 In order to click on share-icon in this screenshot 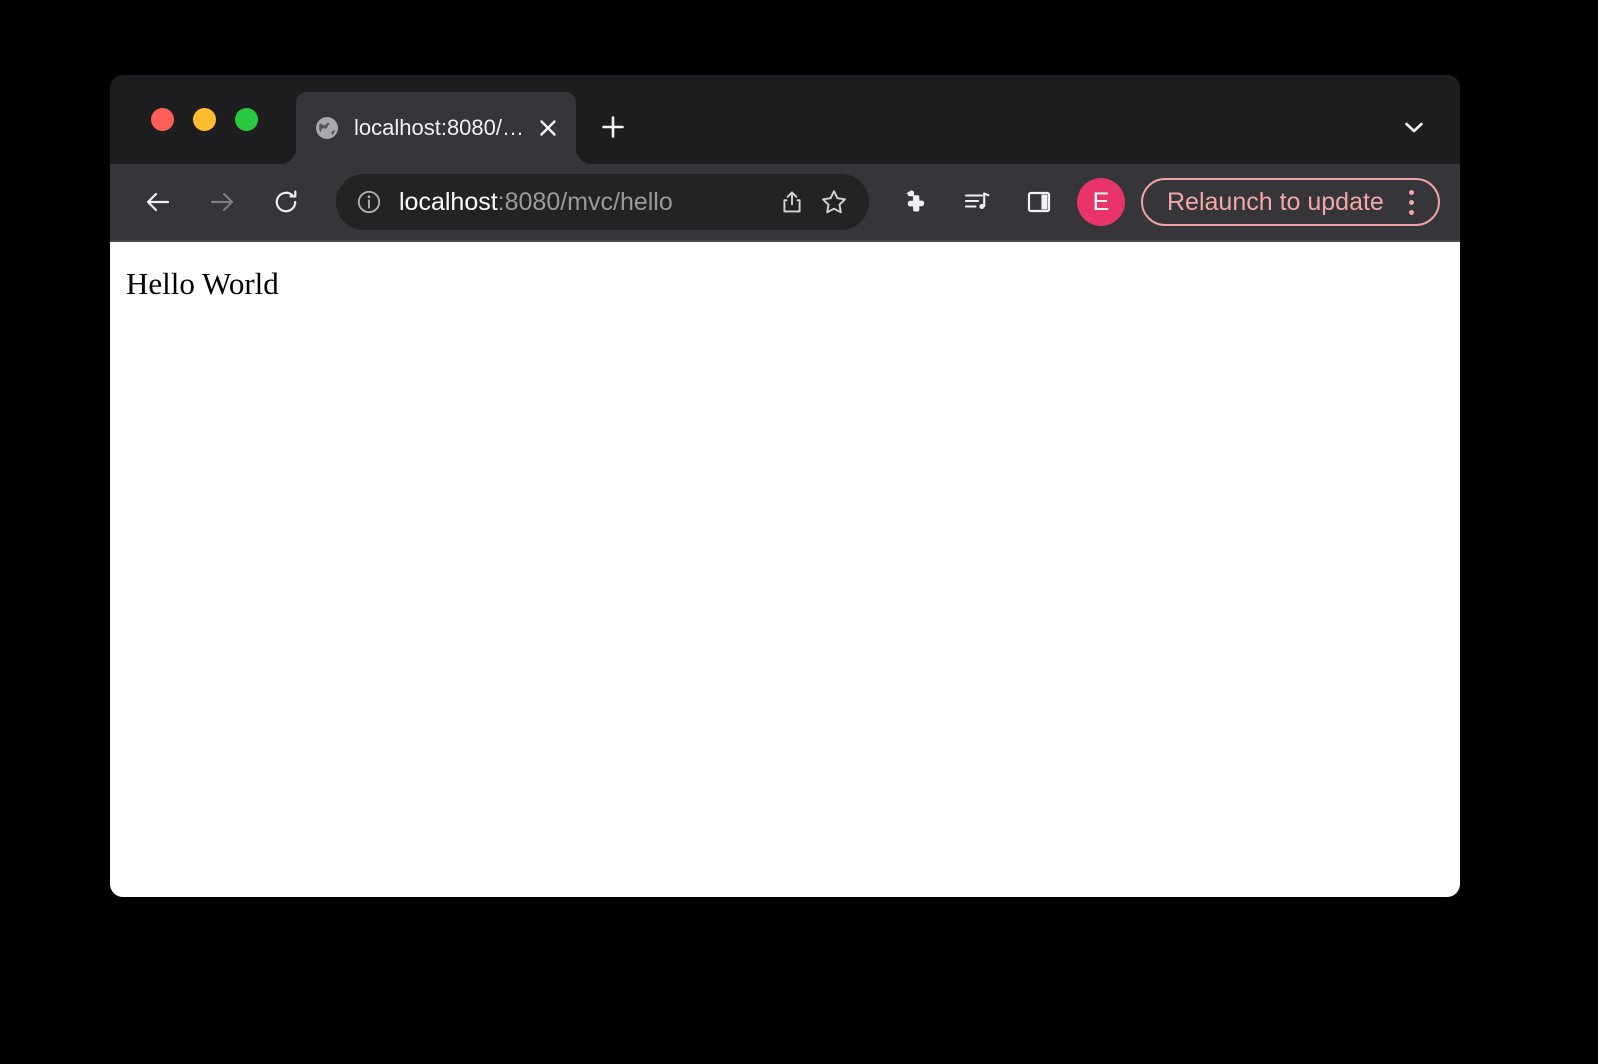, I will do `click(792, 202)`.